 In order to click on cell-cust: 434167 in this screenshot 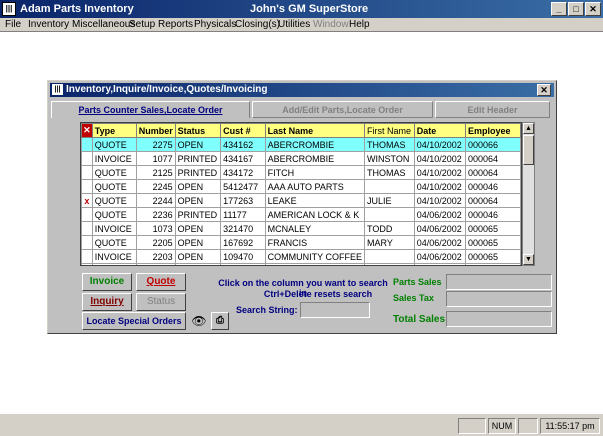, I will do `click(243, 158)`.